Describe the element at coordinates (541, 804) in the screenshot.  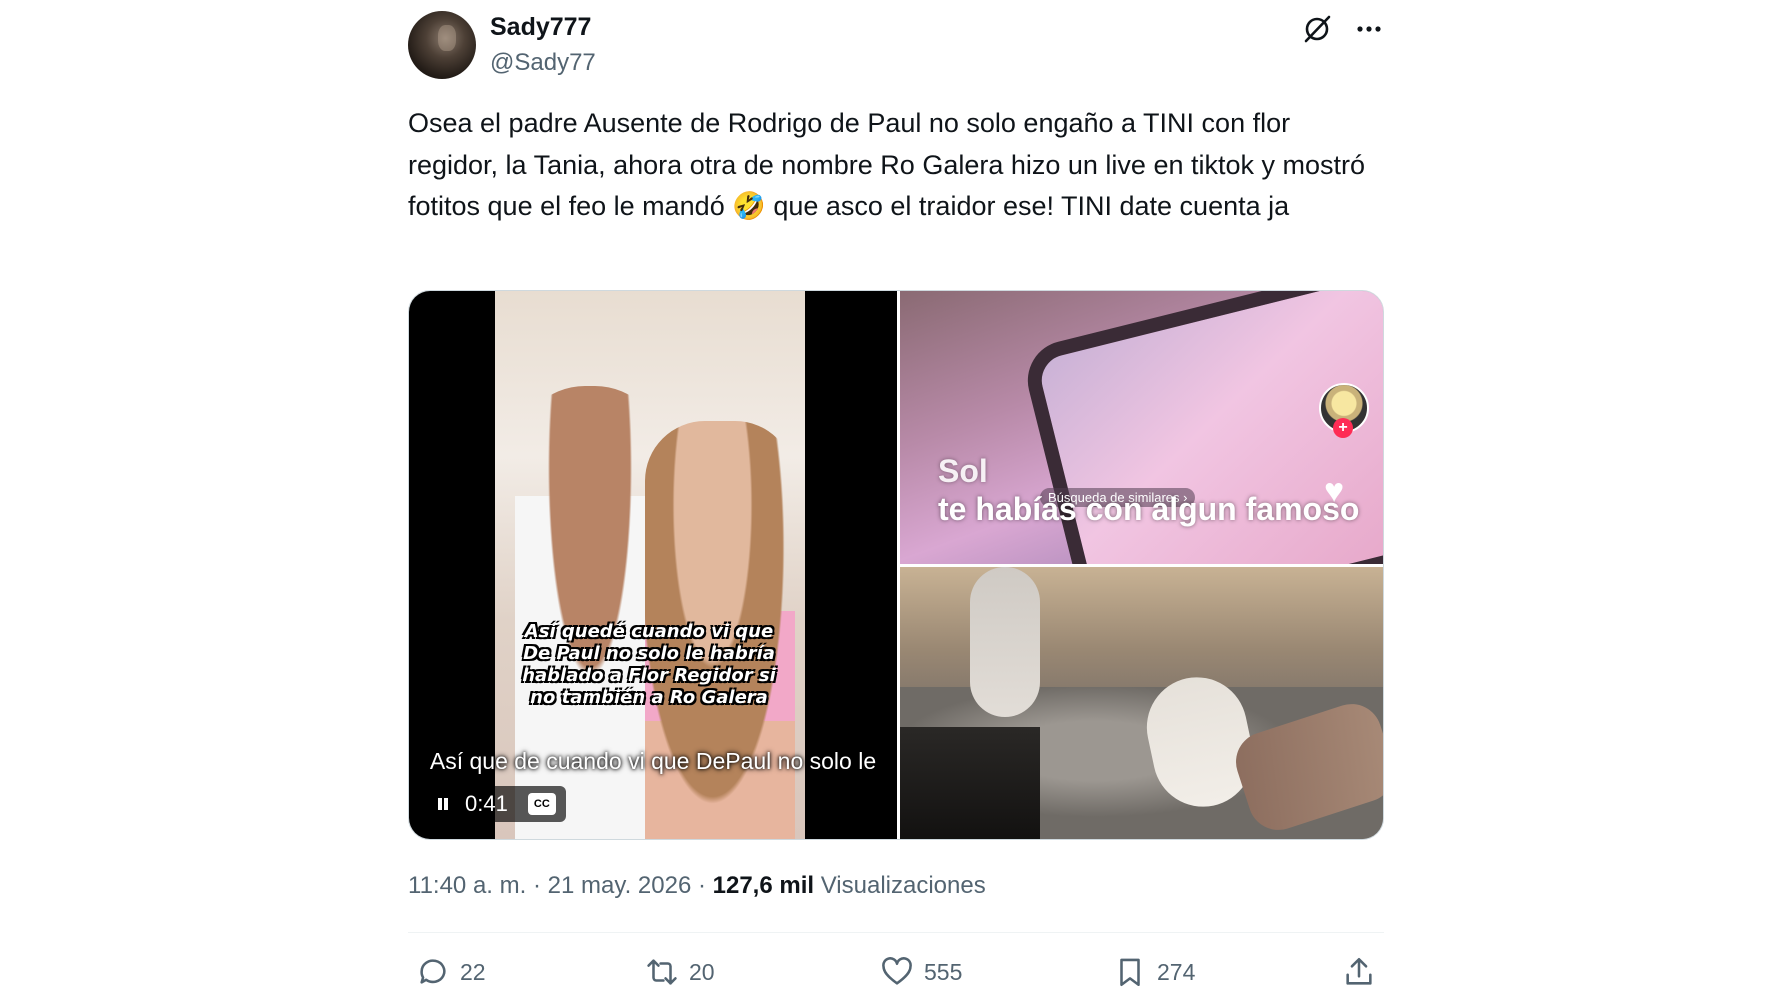
I see `cc-button: CC` at that location.